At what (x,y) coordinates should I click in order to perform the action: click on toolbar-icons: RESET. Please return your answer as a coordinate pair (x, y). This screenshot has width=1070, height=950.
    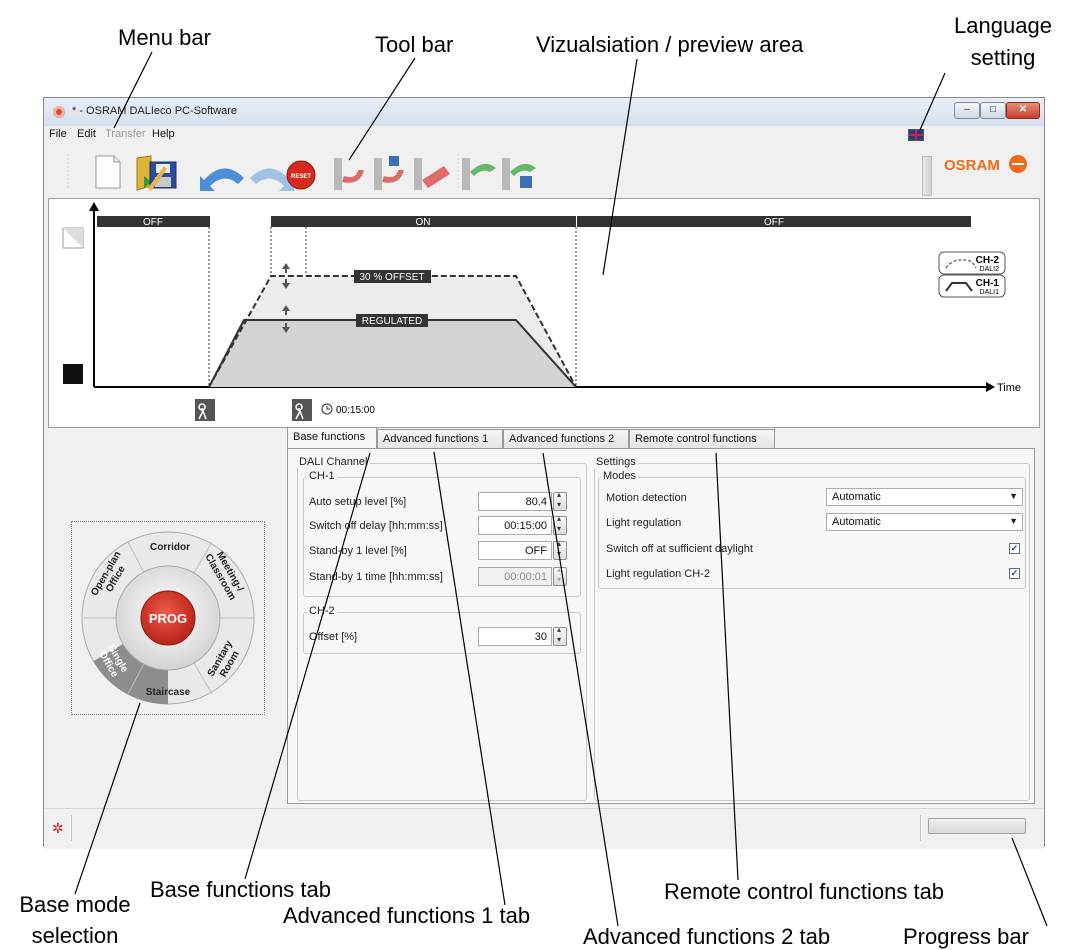
    Looking at the image, I should click on (301, 172).